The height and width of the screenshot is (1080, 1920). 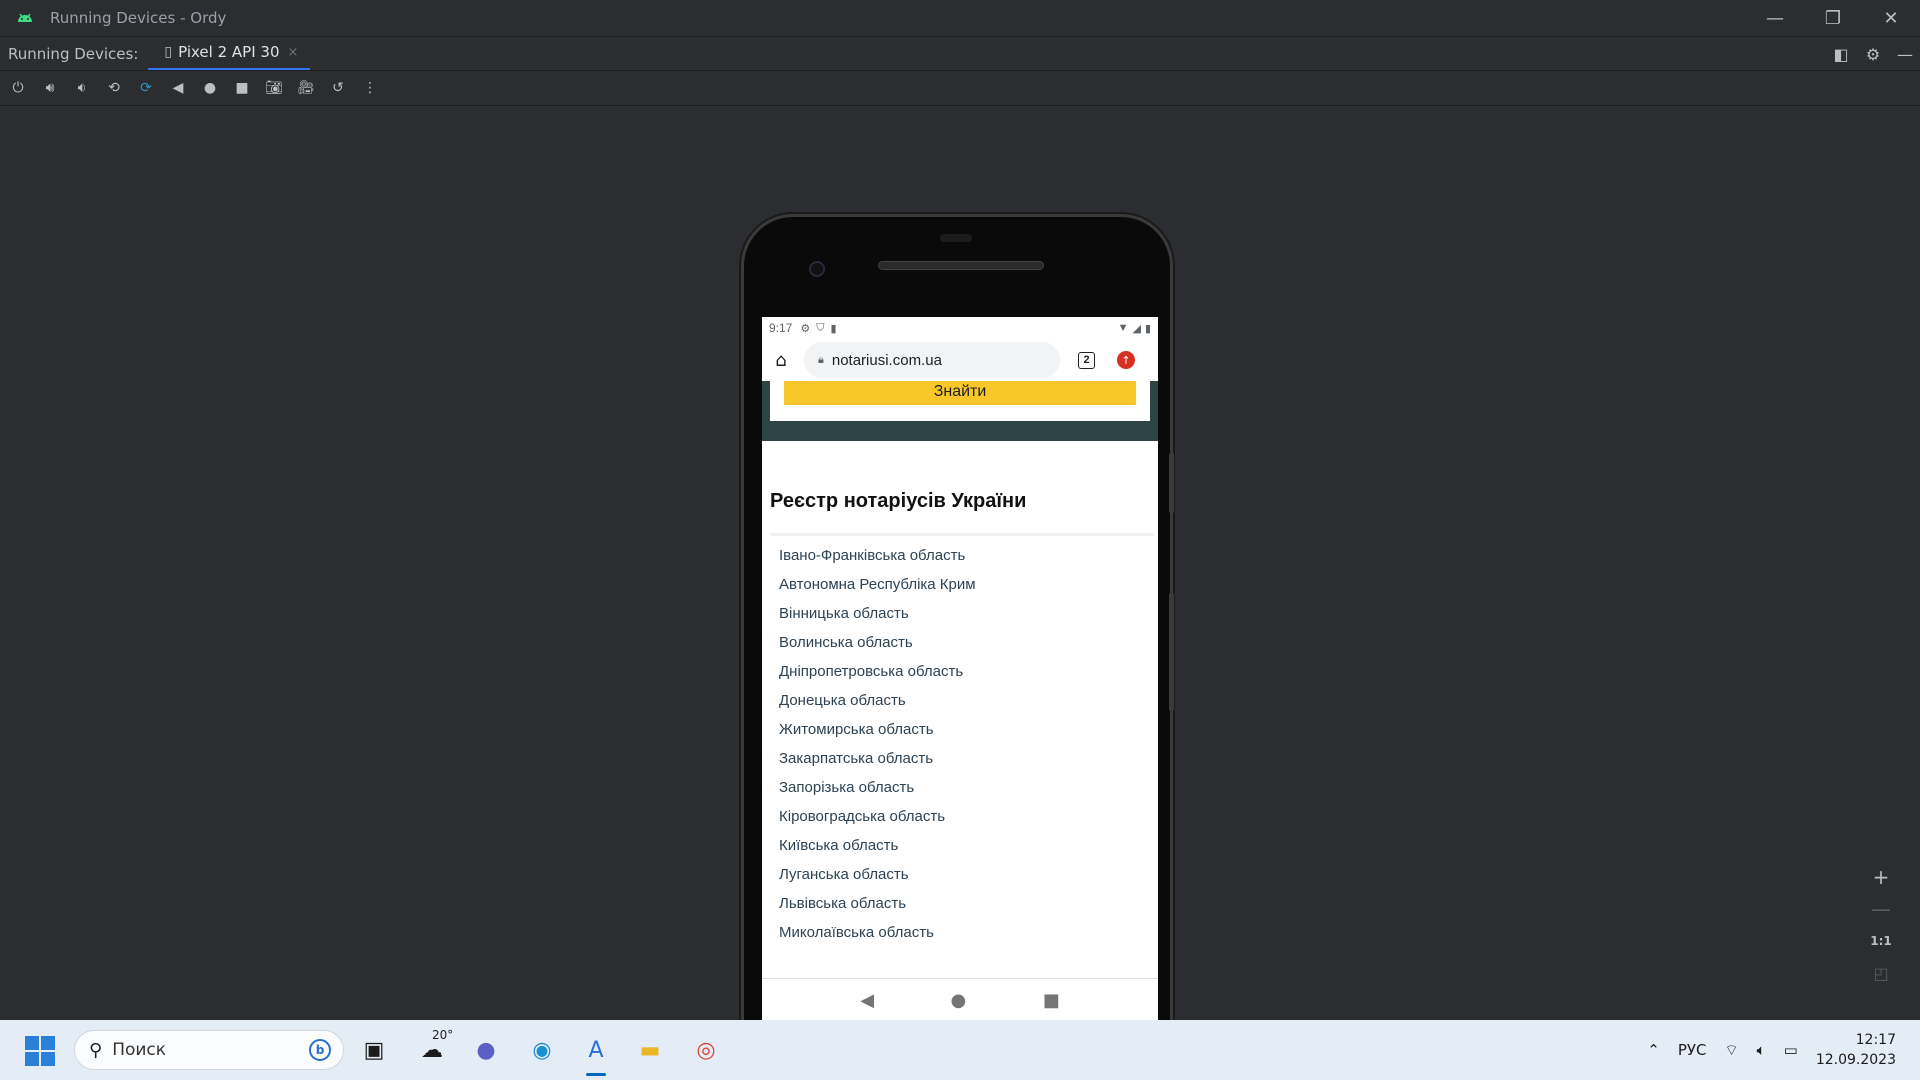 What do you see at coordinates (209, 1050) in the screenshot?
I see `taskbar-search: ⚲ Поиск b` at bounding box center [209, 1050].